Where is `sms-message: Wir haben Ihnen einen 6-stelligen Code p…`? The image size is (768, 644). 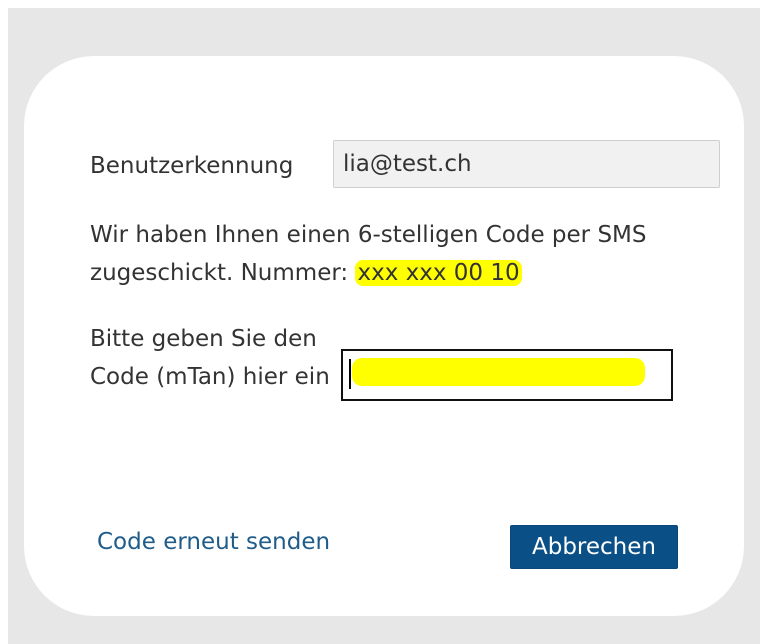
sms-message: Wir haben Ihnen einen 6-stelligen Code p… is located at coordinates (410, 254).